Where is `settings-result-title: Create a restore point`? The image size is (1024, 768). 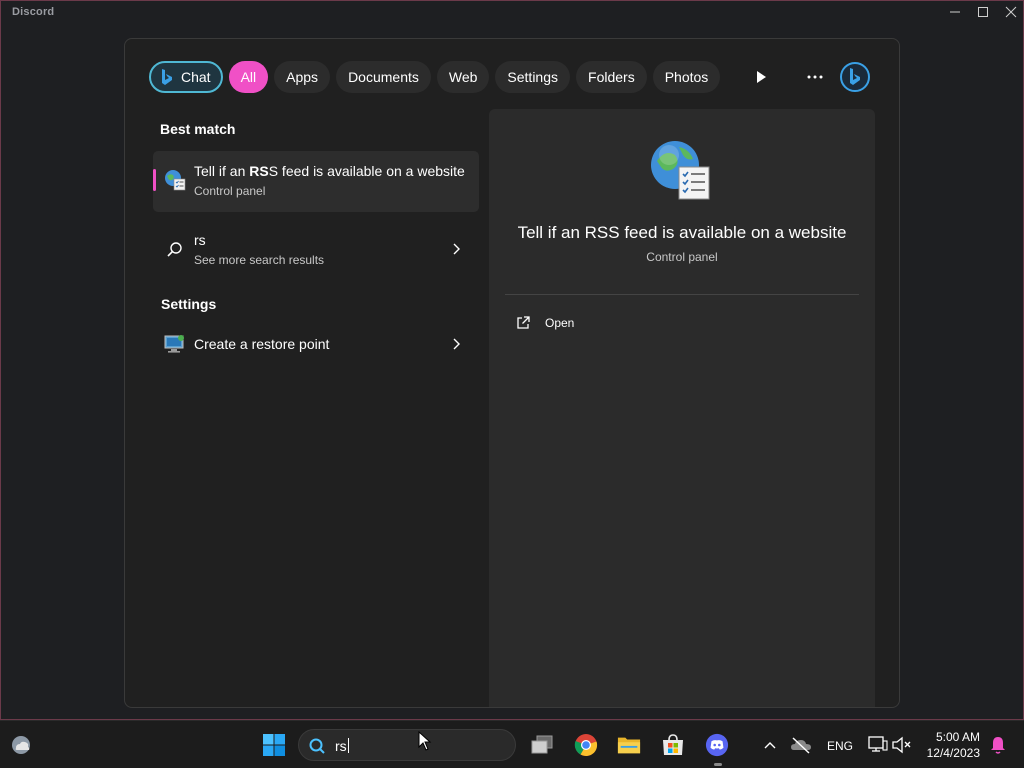
settings-result-title: Create a restore point is located at coordinates (262, 344).